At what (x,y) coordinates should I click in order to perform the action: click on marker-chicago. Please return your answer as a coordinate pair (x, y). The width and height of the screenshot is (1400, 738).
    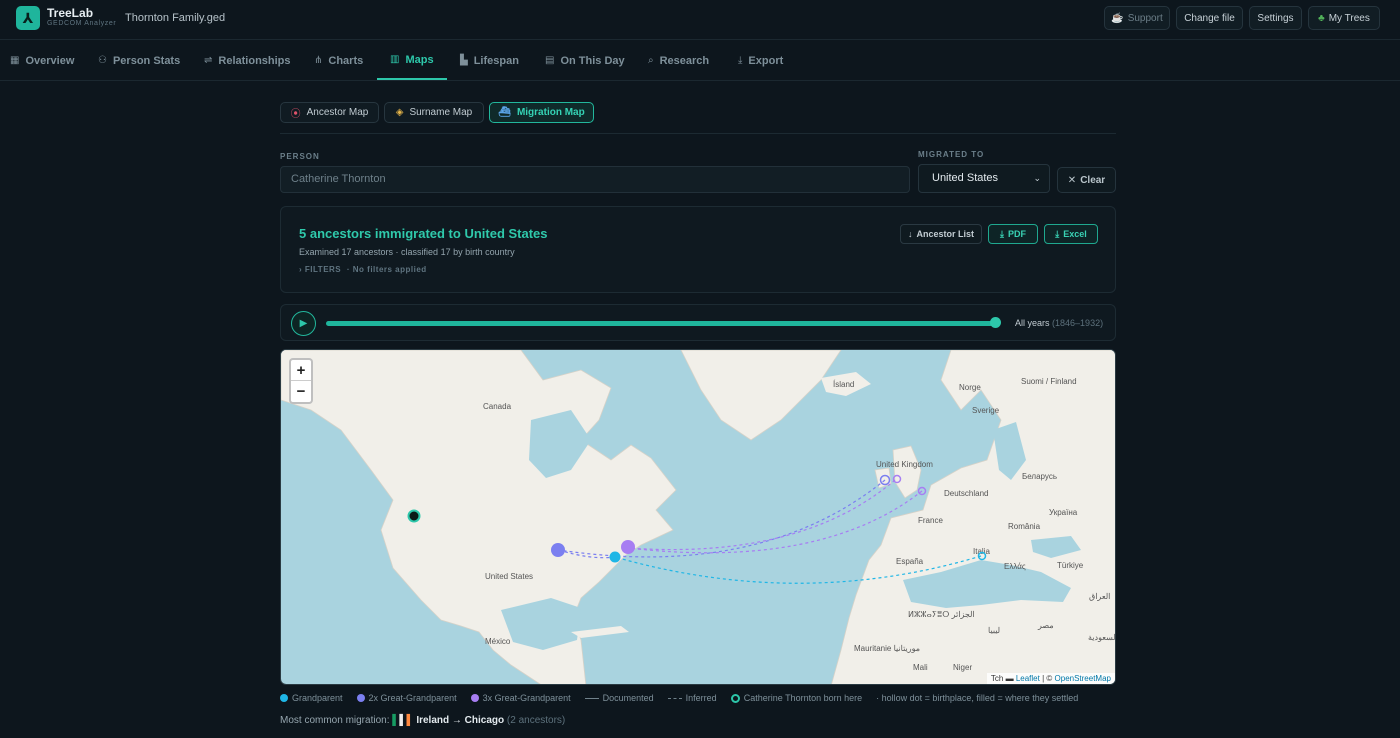
    Looking at the image, I should click on (558, 550).